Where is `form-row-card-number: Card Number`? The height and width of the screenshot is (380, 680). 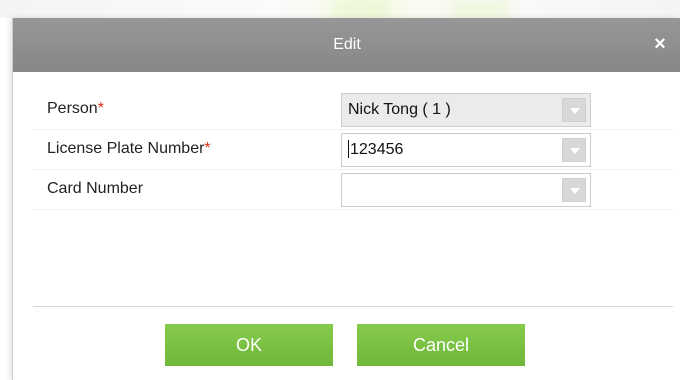 form-row-card-number: Card Number is located at coordinates (353, 190).